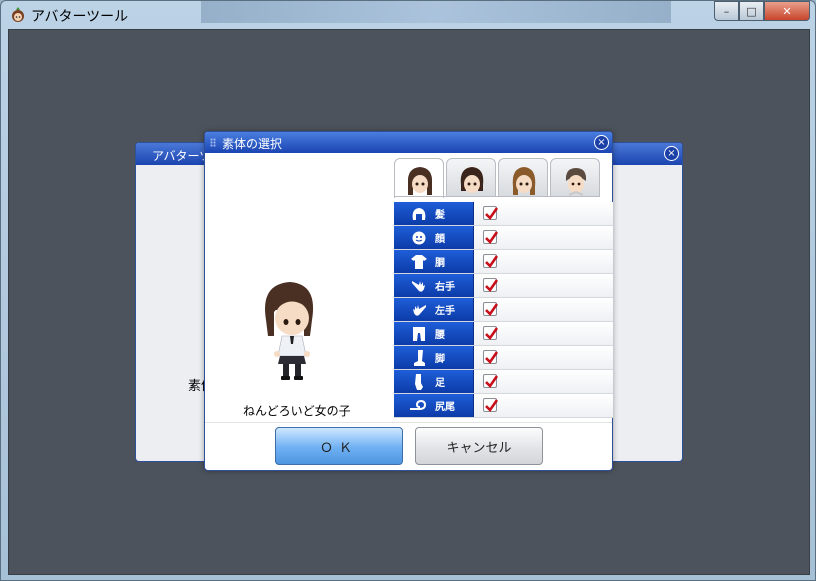 The width and height of the screenshot is (816, 581). Describe the element at coordinates (339, 446) in the screenshot. I see `ok-button: ＯＫ` at that location.